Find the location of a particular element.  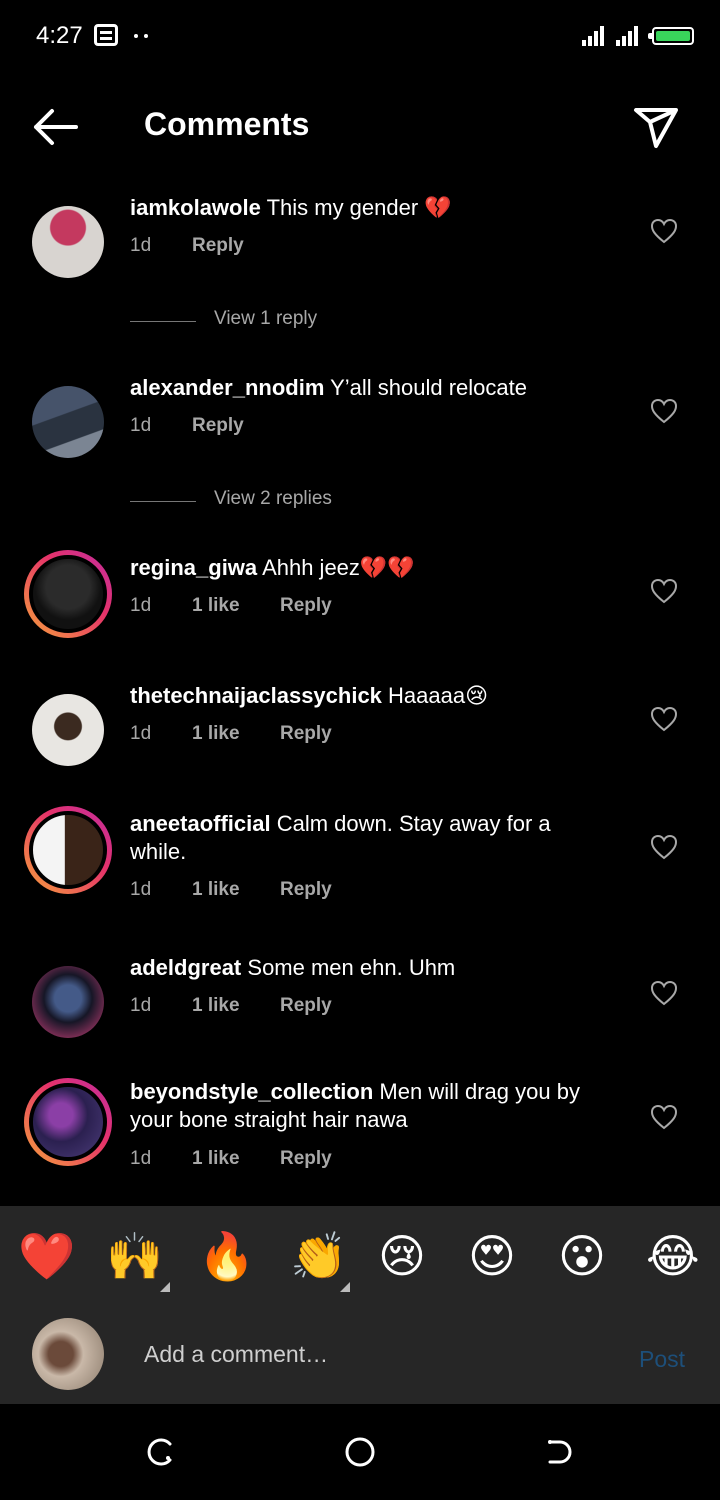

comment-username: adeldgreat is located at coordinates (185, 967).